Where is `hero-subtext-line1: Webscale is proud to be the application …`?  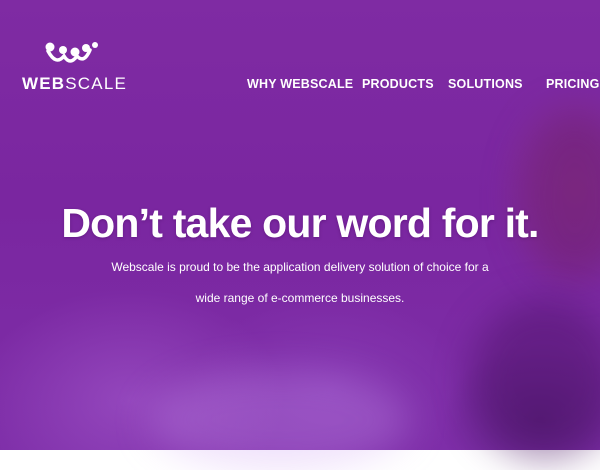 hero-subtext-line1: Webscale is proud to be the application … is located at coordinates (300, 267).